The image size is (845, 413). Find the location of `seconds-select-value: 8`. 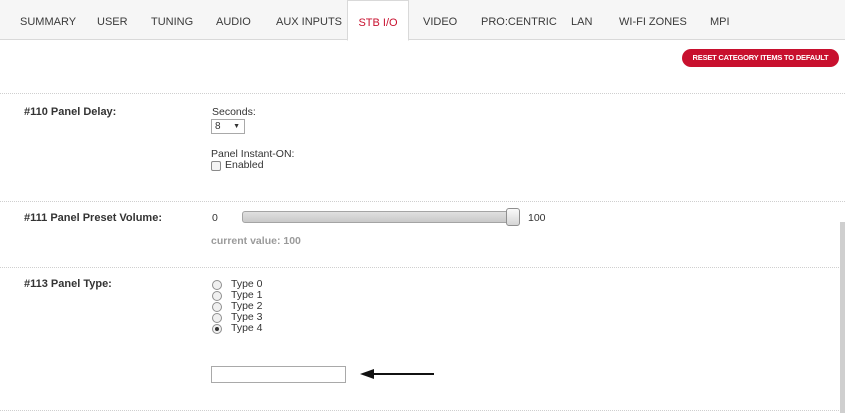

seconds-select-value: 8 is located at coordinates (218, 126).